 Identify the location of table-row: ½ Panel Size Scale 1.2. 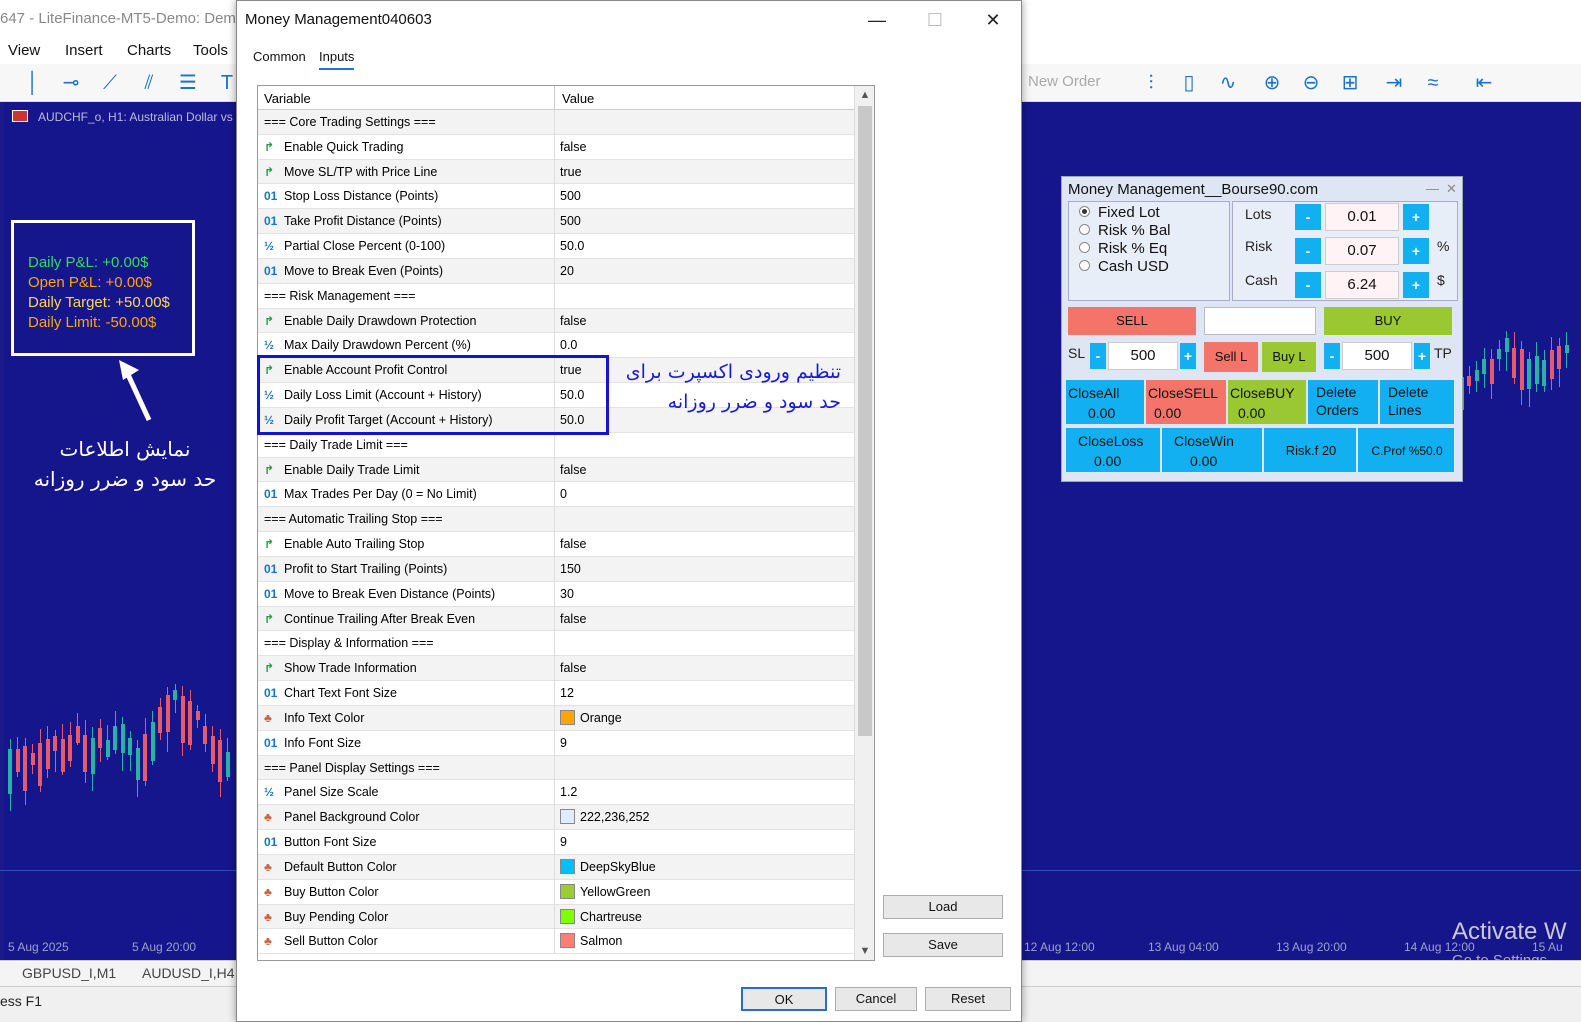
(556, 793).